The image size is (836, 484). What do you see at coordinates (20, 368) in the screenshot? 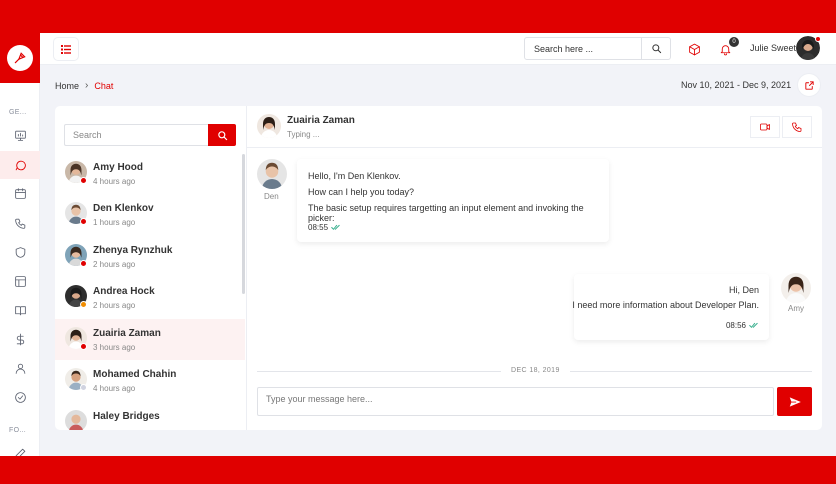
I see `sidebar-item-user` at bounding box center [20, 368].